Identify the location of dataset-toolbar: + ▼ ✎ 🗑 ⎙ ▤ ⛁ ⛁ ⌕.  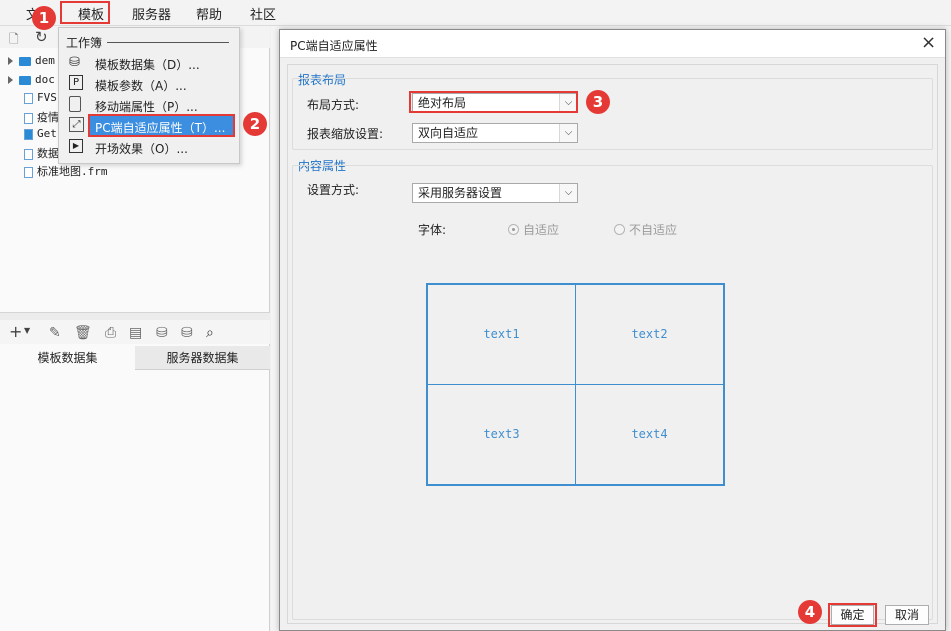
(135, 332).